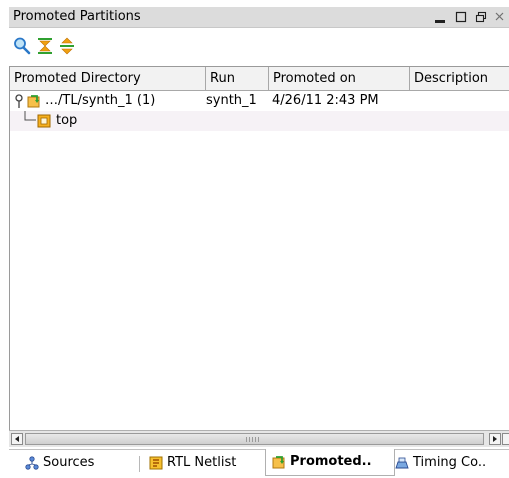  I want to click on search-icon, so click(22, 46).